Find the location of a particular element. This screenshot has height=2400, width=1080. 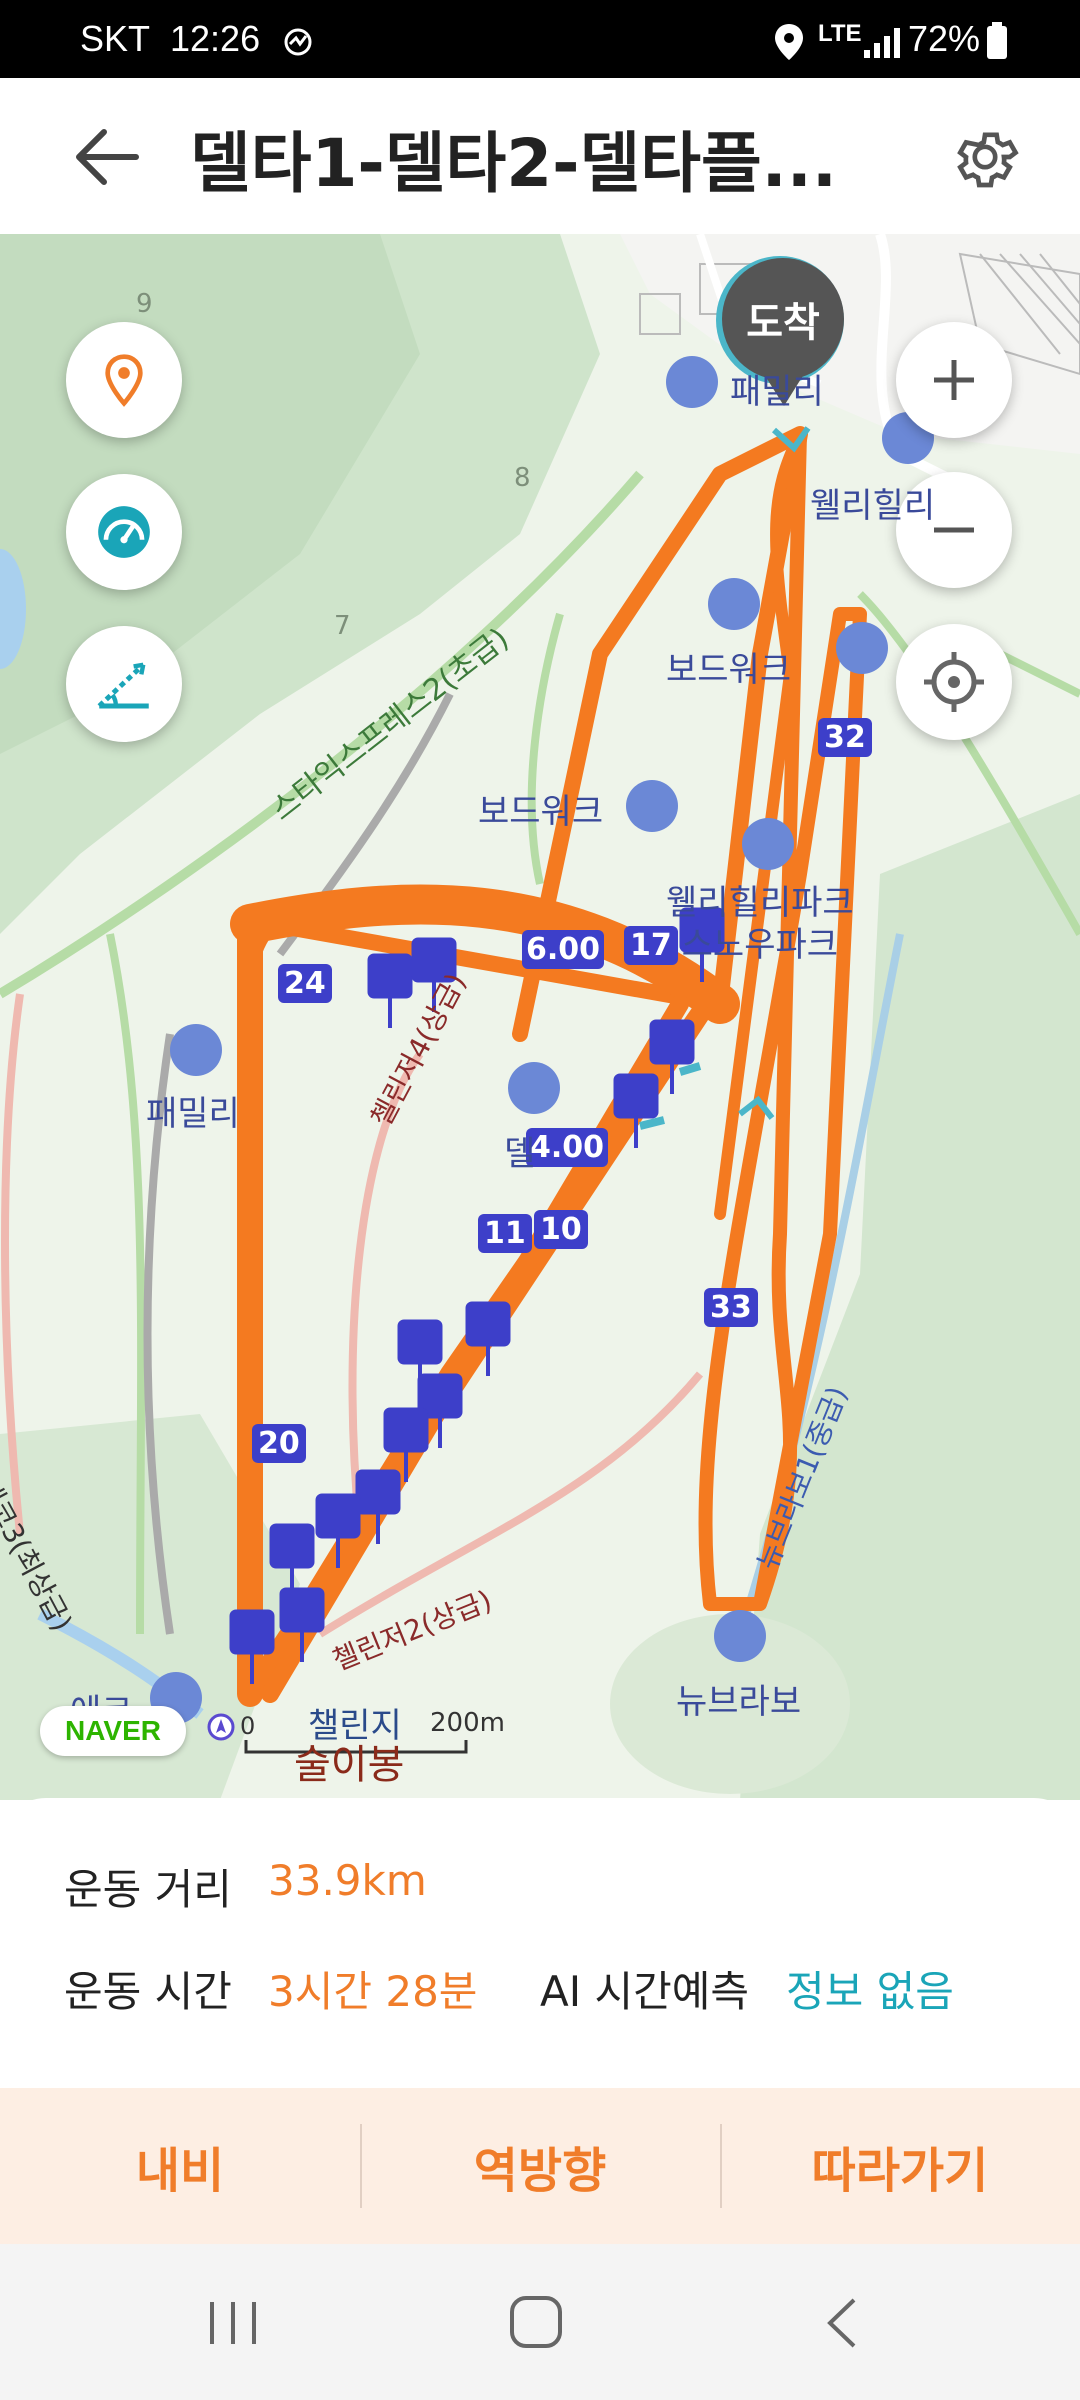

location-pin-icon is located at coordinates (124, 380).